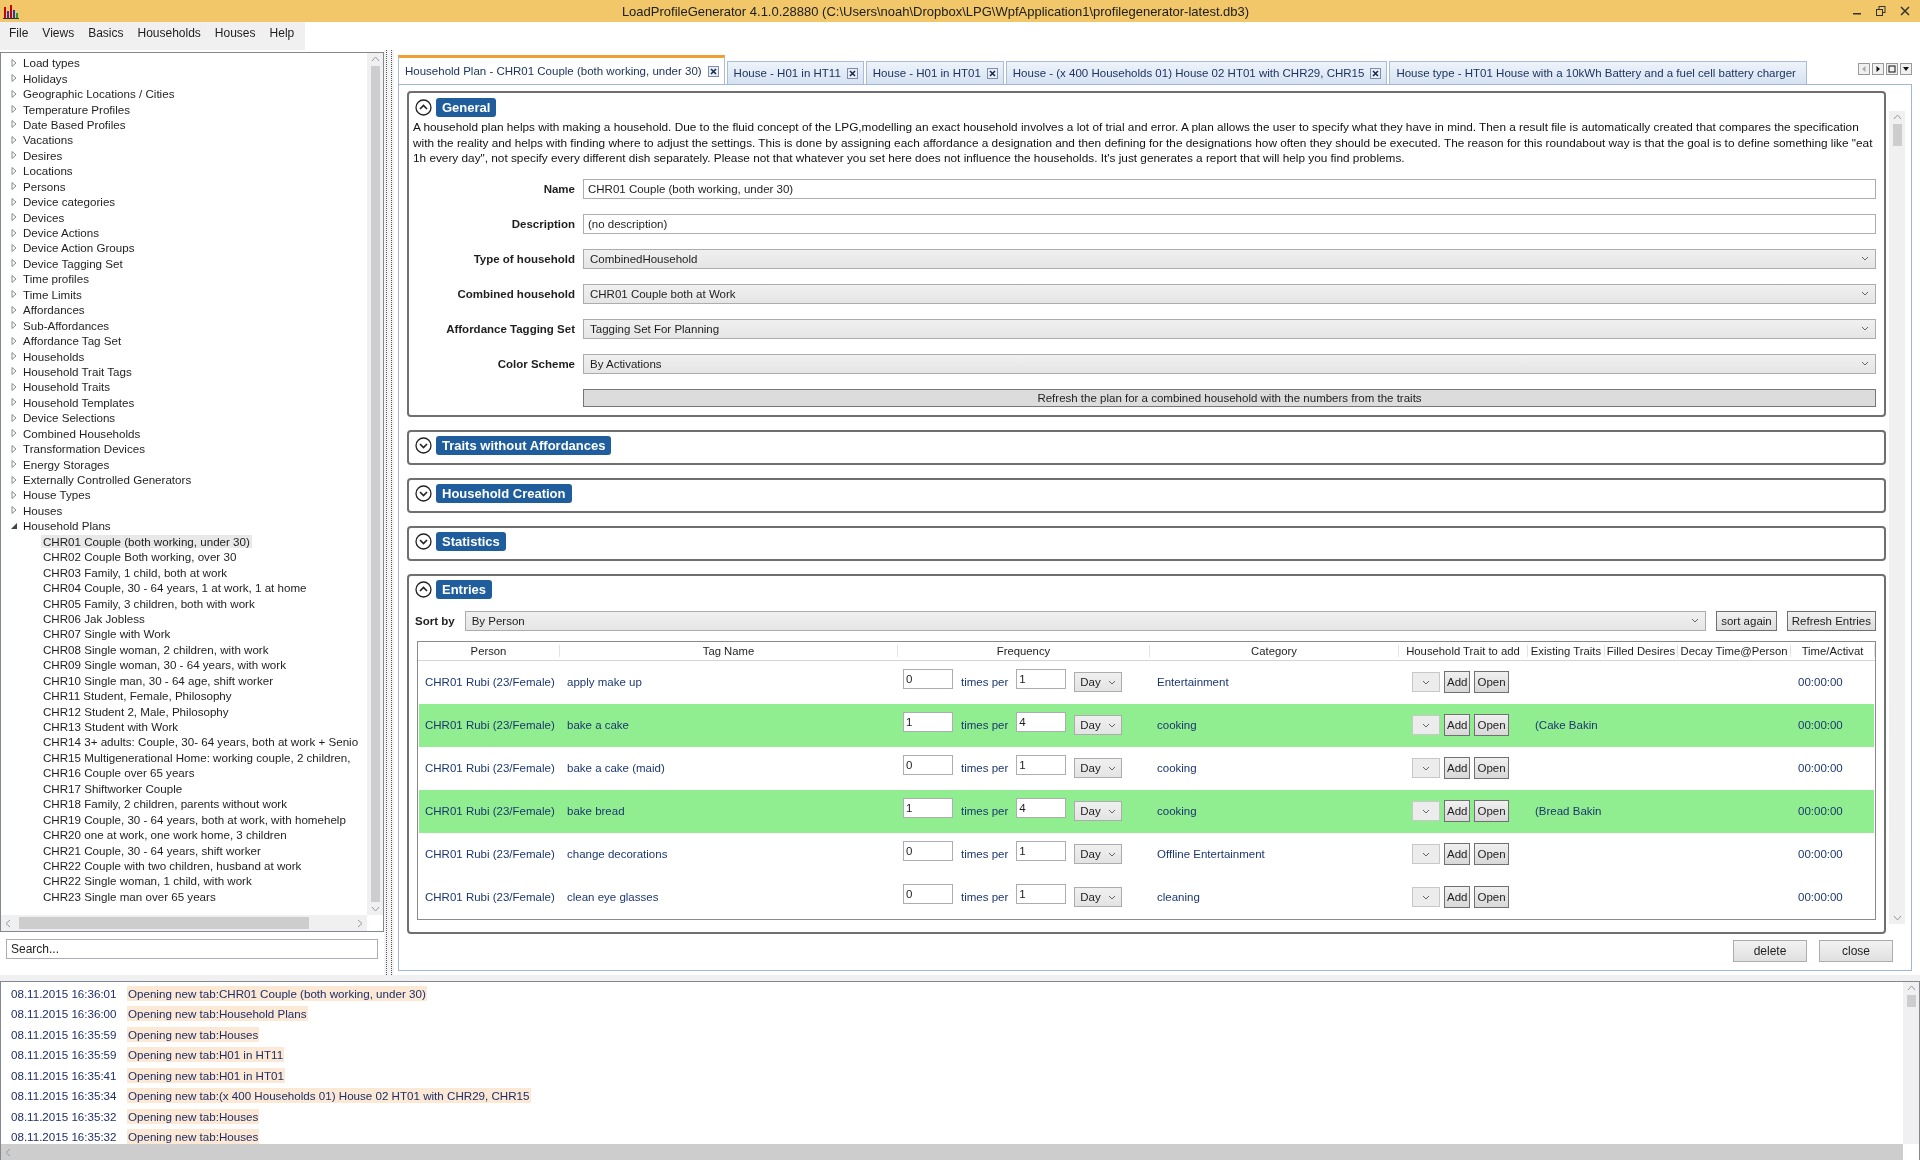 This screenshot has height=1160, width=1920. What do you see at coordinates (1146, 725) in the screenshot?
I see `table-row: CHR01 Rubi (23/Female) bake a cake 1 times per 4 Day cooking Add Open (Cake Bakin 00:00:00` at bounding box center [1146, 725].